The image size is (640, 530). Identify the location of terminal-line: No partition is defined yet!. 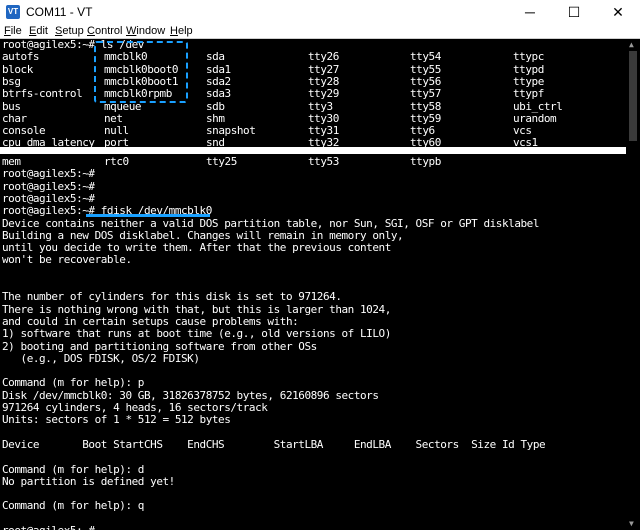
(88, 481).